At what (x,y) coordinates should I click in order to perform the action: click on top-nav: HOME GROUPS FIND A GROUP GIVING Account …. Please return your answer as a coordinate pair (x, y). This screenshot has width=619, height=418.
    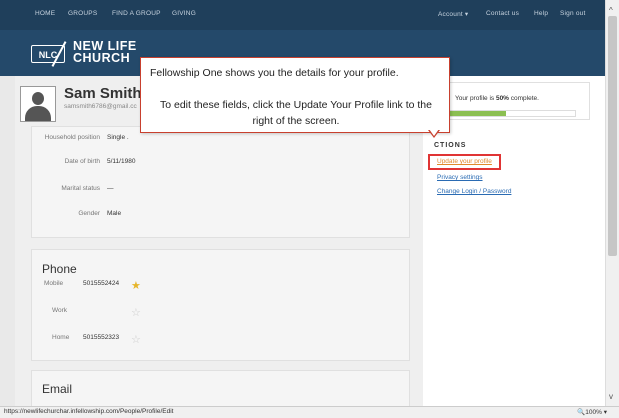
    Looking at the image, I should click on (302, 15).